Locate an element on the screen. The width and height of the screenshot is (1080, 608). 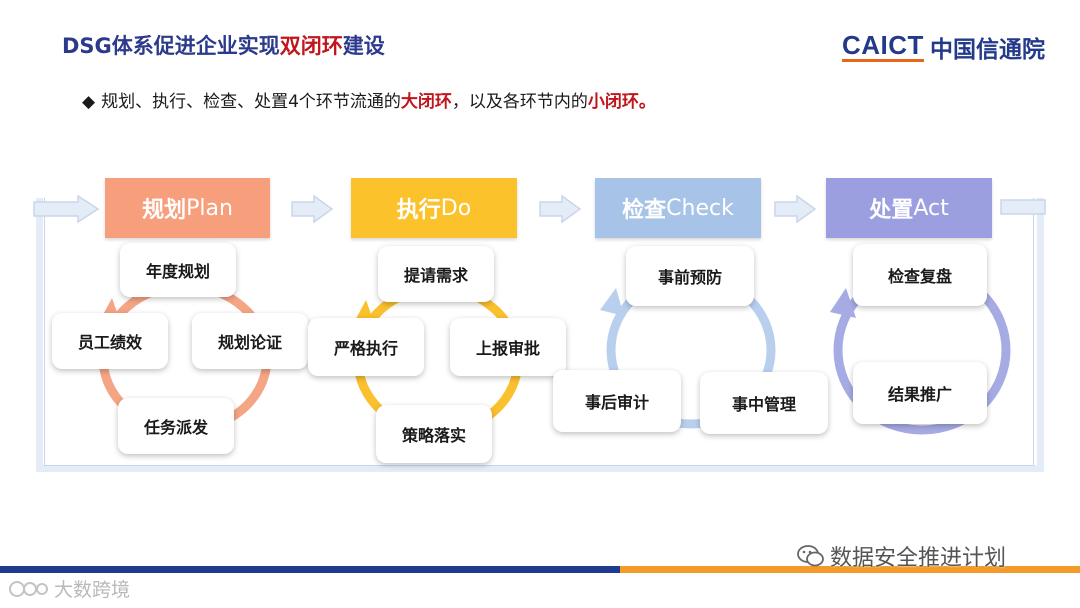
watermark-left: 大数跨境 is located at coordinates (69, 588).